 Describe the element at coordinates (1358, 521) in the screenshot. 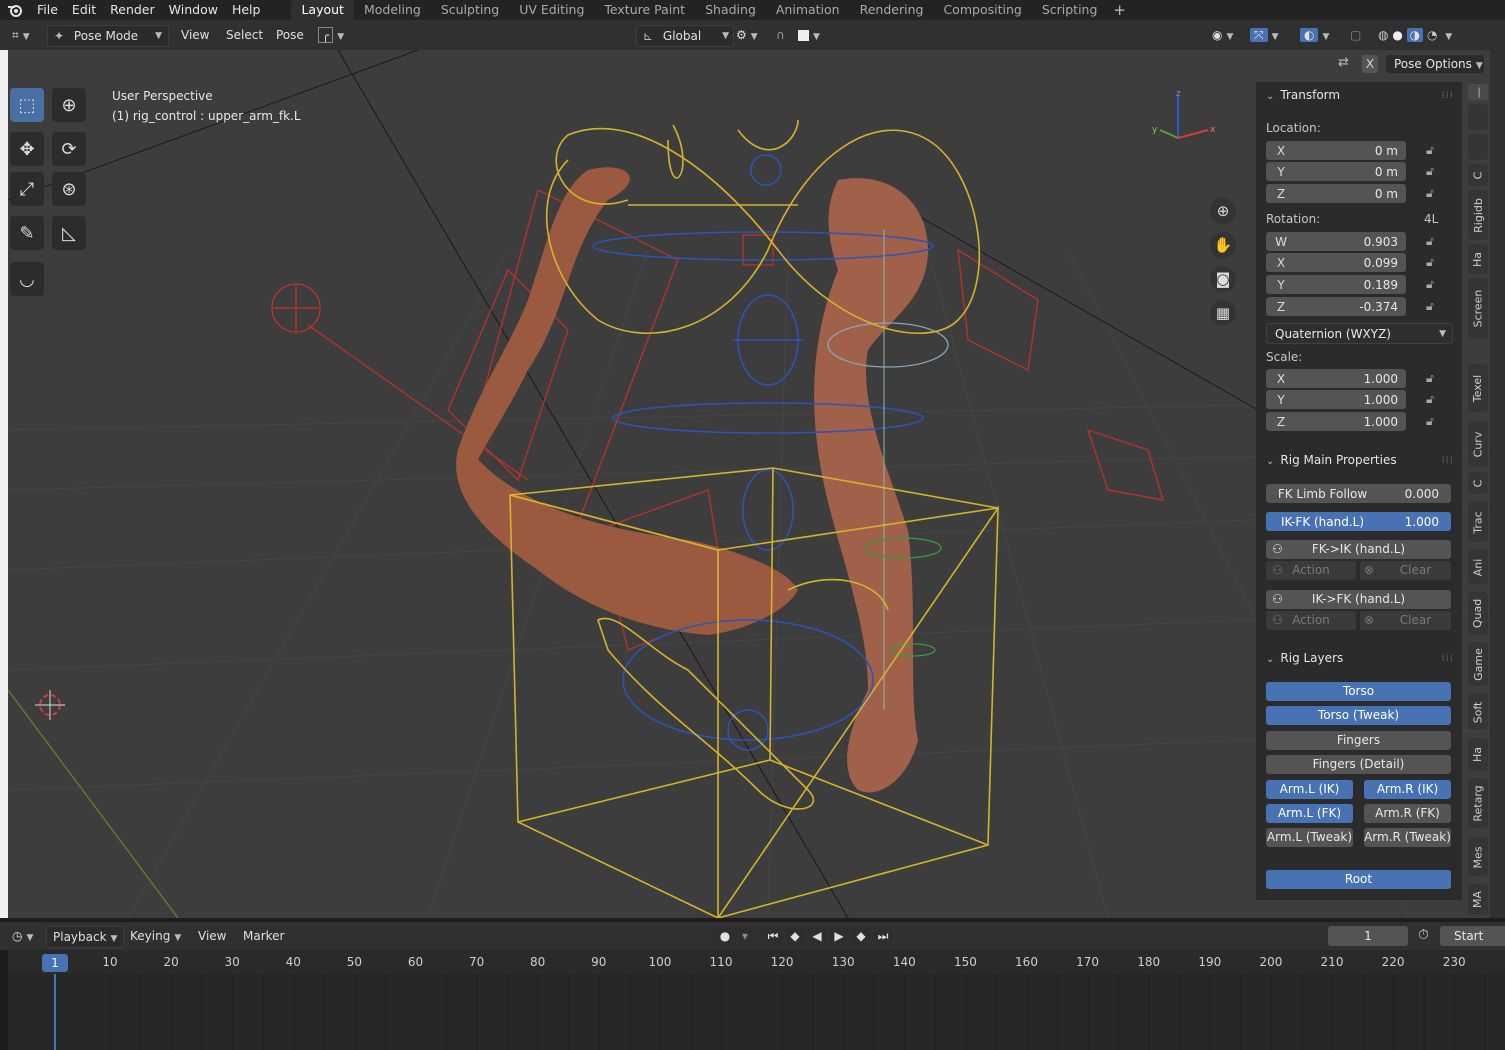

I see `ik-fk-slider: IK-FK (hand.L) 1.000` at that location.